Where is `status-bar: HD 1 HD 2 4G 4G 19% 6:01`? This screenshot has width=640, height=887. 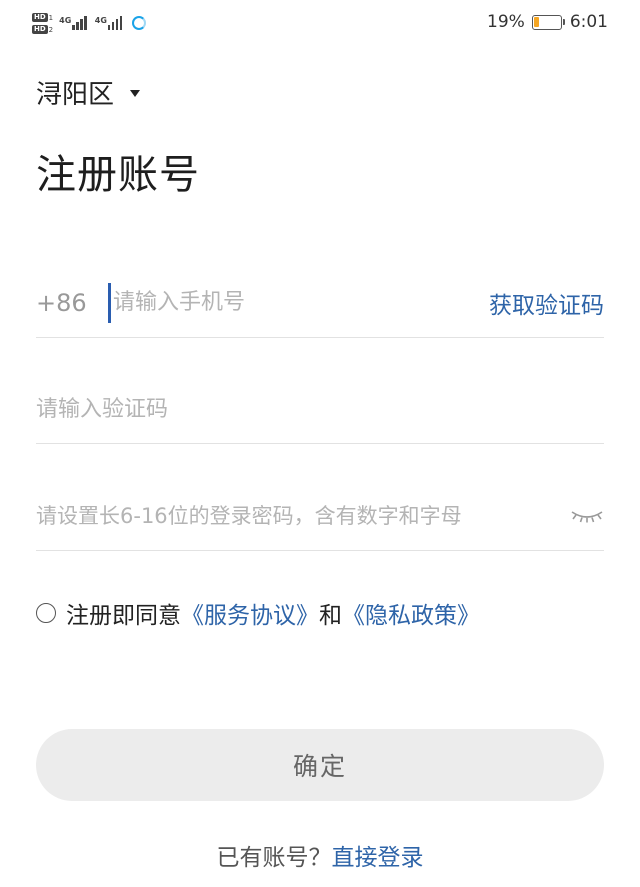 status-bar: HD 1 HD 2 4G 4G 19% 6:01 is located at coordinates (320, 22).